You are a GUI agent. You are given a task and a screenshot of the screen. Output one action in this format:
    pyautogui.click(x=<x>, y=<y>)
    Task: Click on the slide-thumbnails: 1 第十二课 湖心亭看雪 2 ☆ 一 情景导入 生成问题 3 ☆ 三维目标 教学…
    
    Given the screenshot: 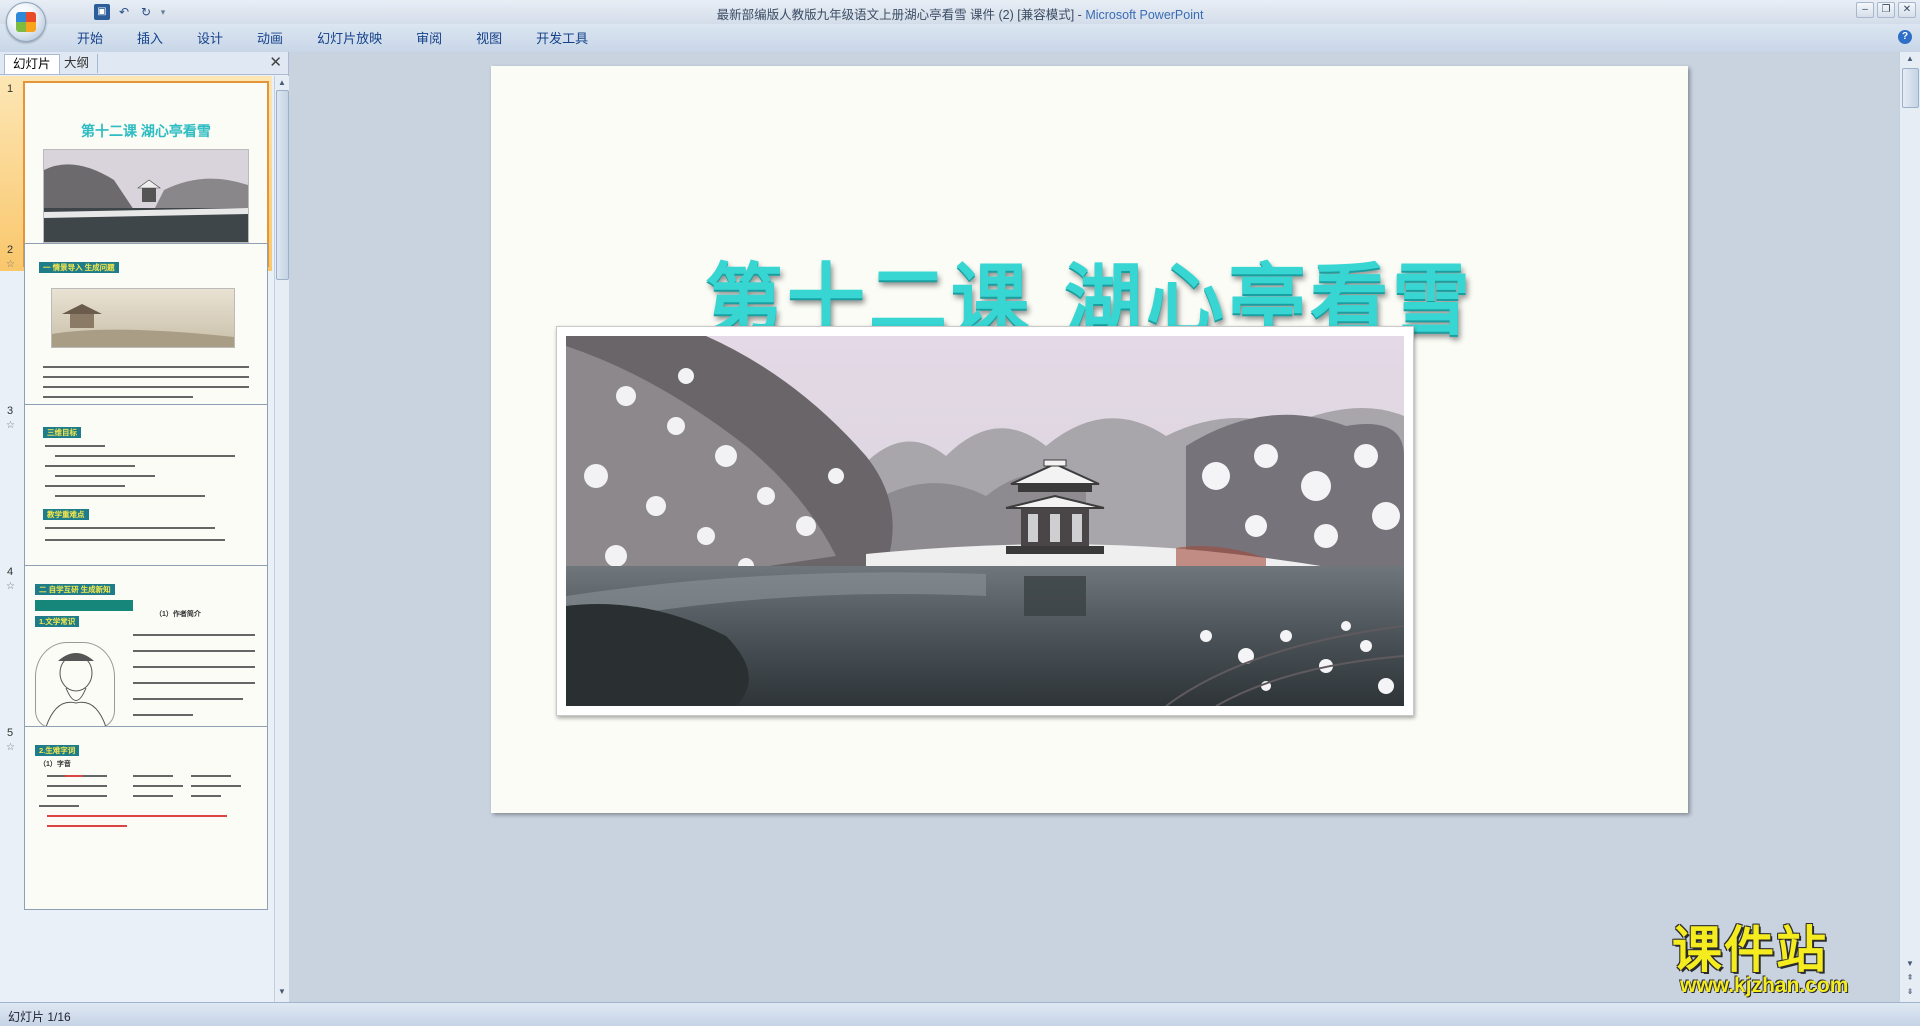 What is the action you would take?
    pyautogui.click(x=136, y=539)
    